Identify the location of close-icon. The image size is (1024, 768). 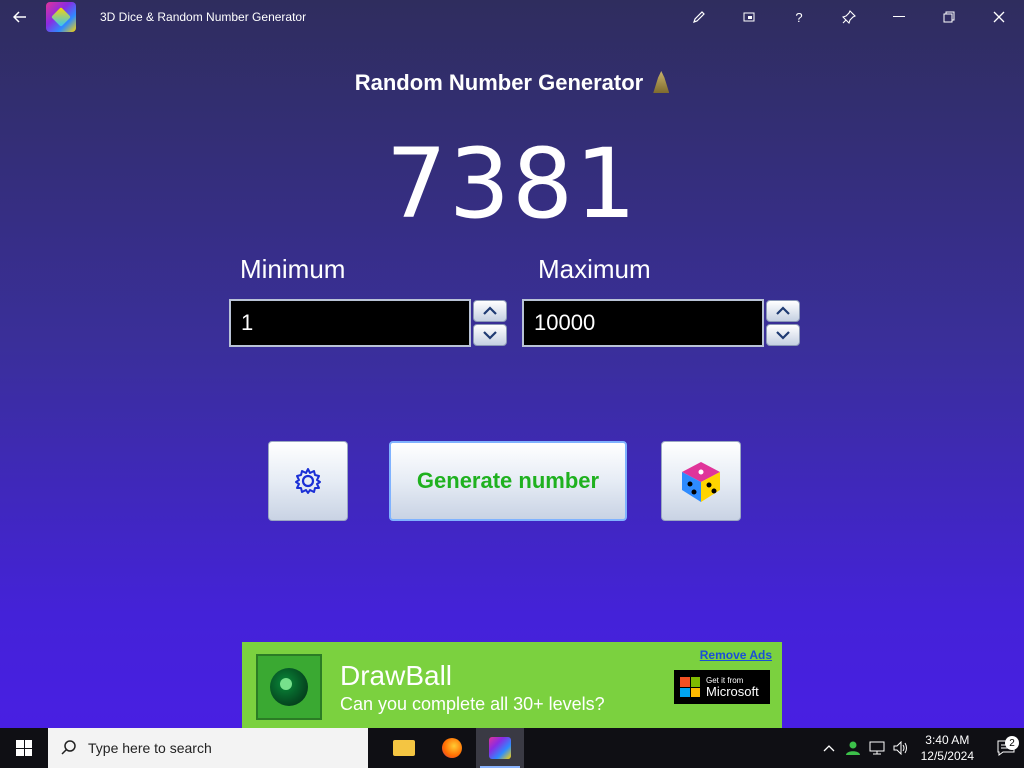
(999, 17).